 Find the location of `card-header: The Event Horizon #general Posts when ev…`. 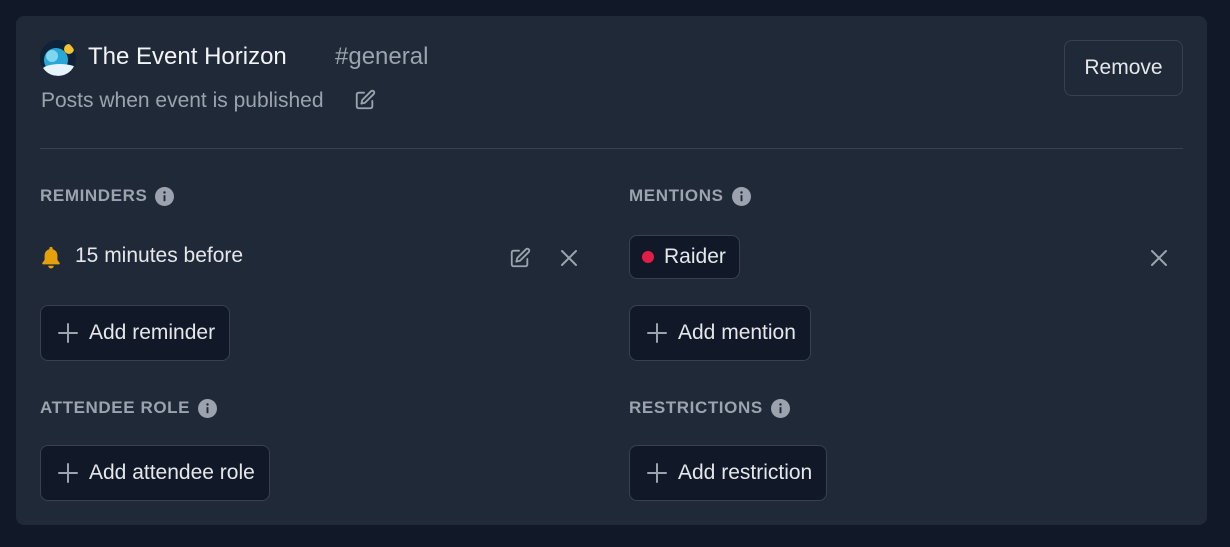

card-header: The Event Horizon #general Posts when ev… is located at coordinates (611, 79).